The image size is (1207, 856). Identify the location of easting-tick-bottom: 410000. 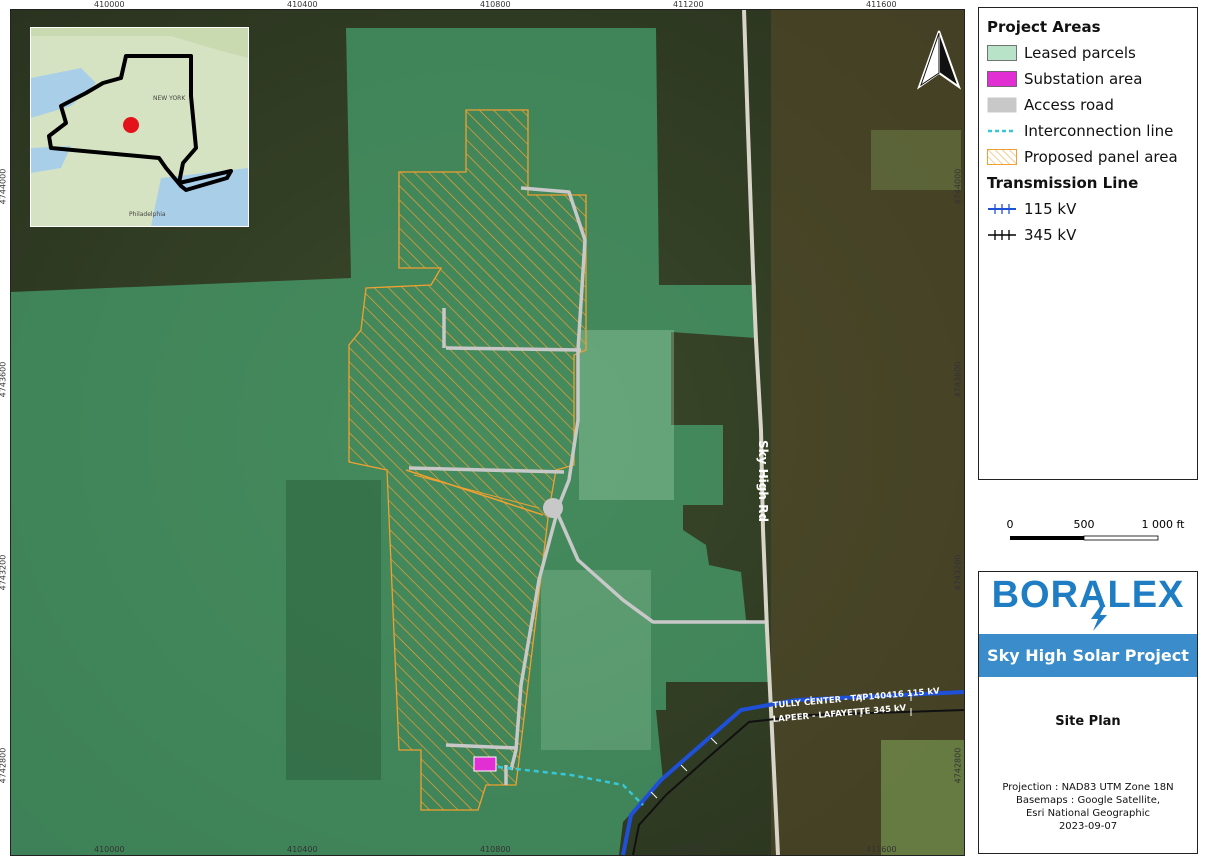
(109, 849).